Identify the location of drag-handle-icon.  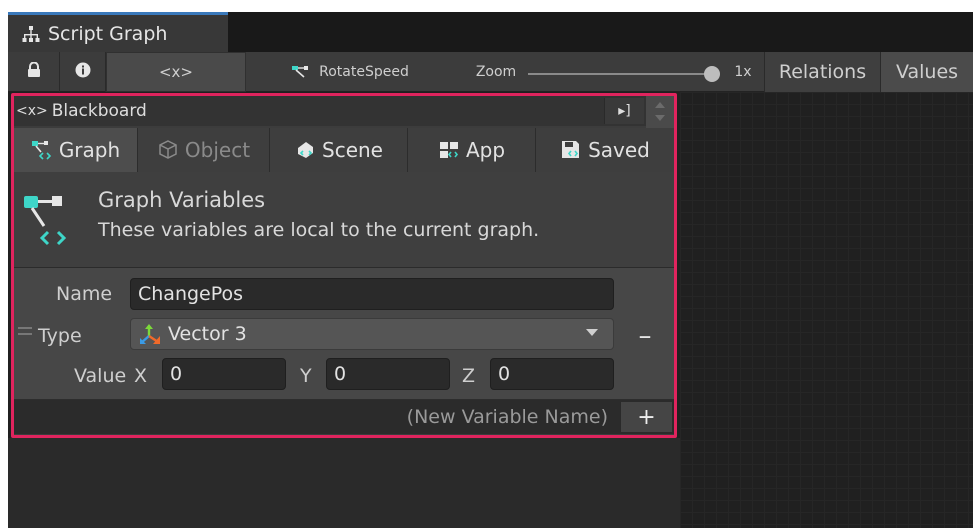
(26, 333).